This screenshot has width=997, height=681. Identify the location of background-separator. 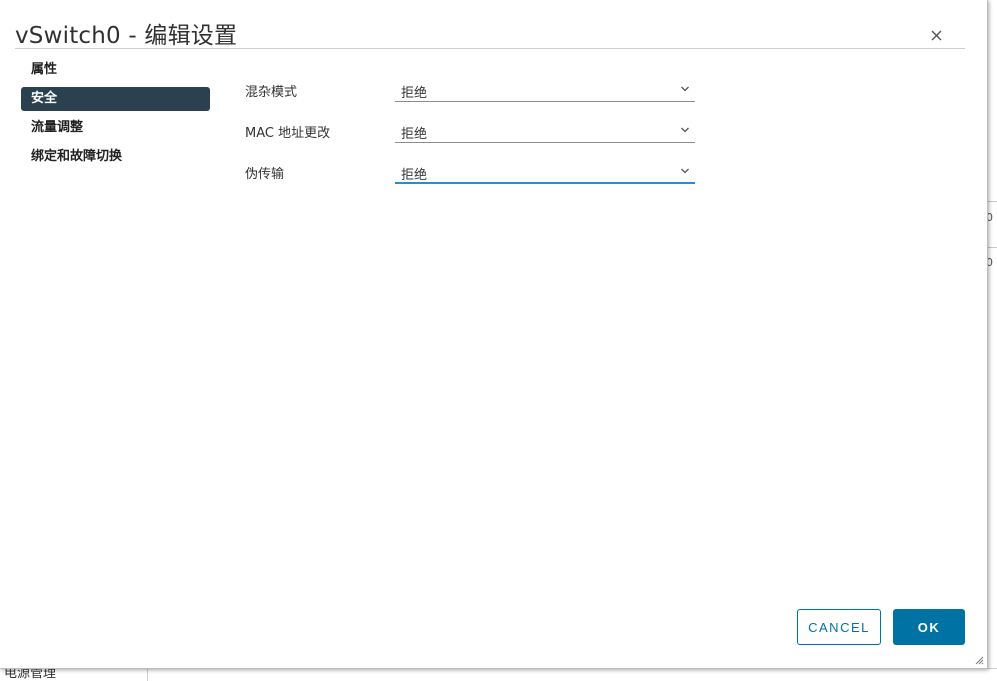
(147, 674).